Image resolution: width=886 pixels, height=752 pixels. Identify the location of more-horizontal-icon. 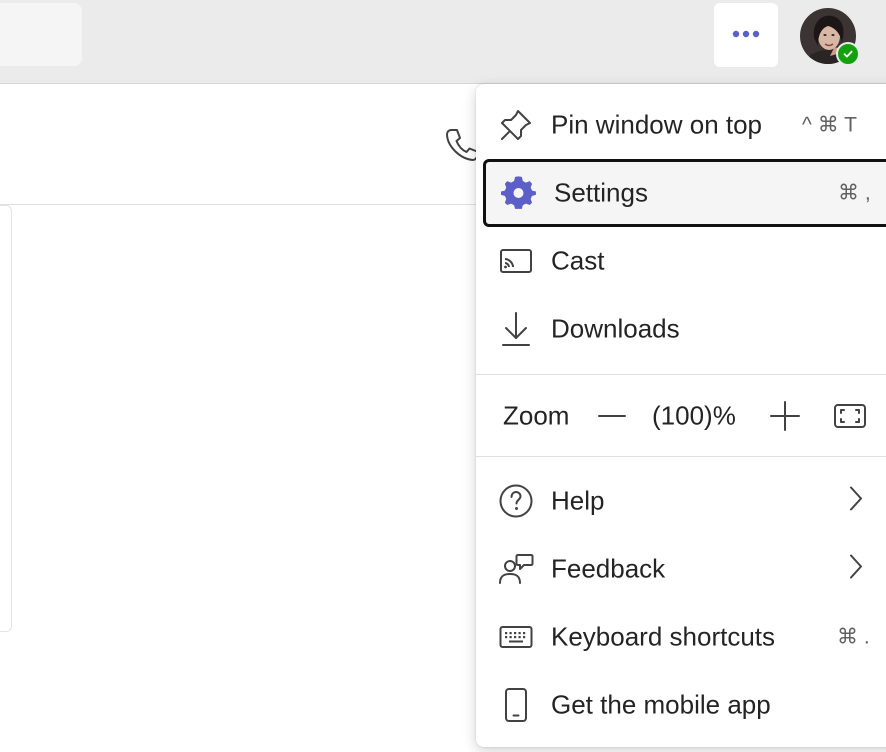
(746, 35).